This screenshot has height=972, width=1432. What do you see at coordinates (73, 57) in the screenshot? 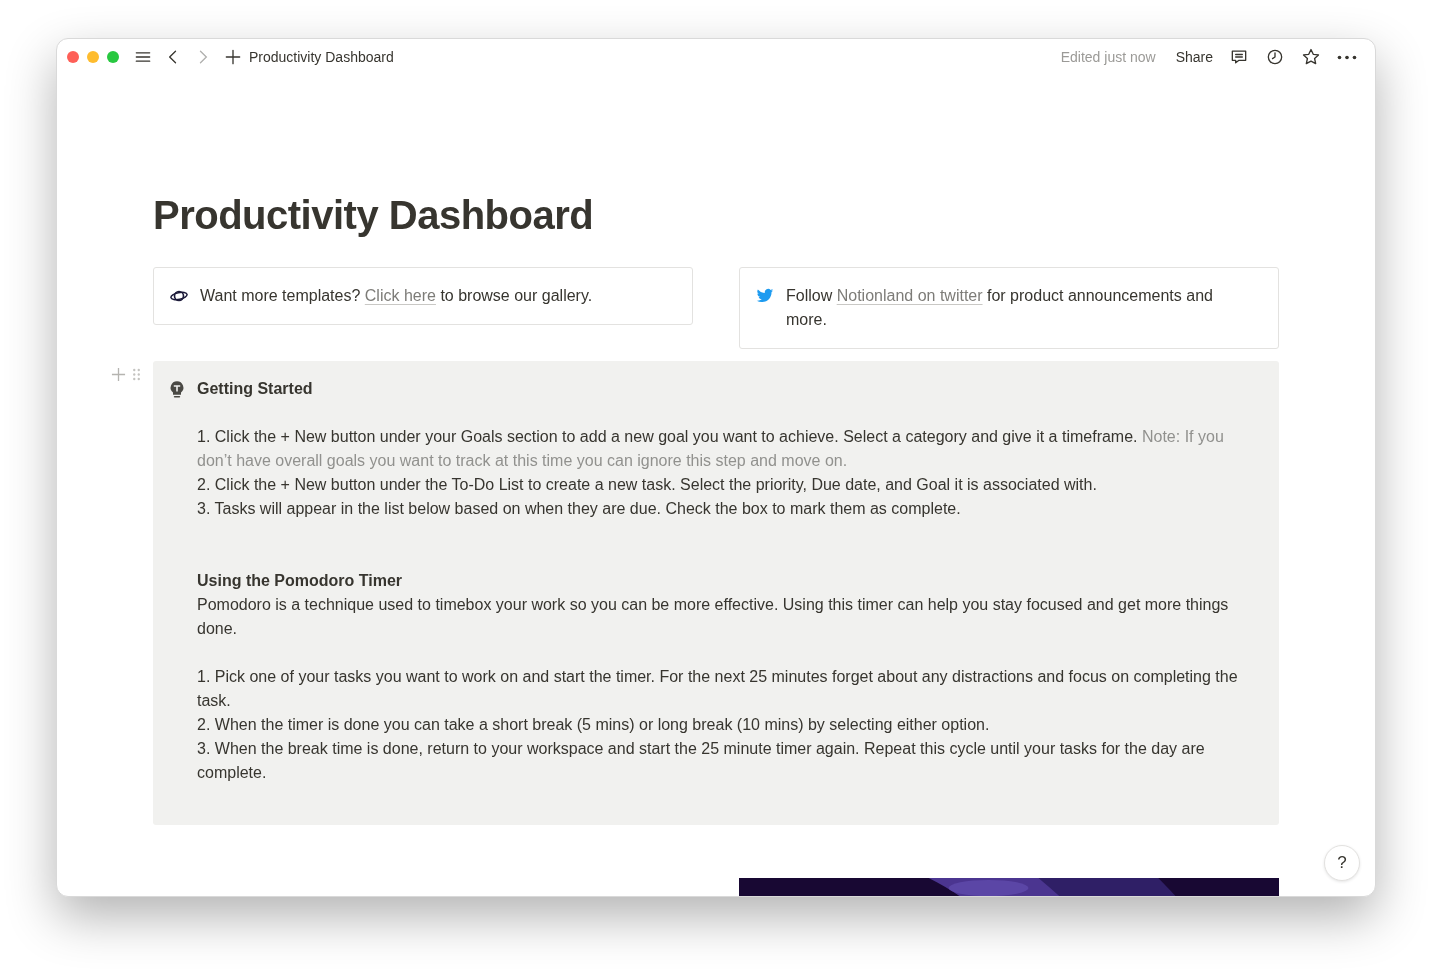
I see `close-button` at bounding box center [73, 57].